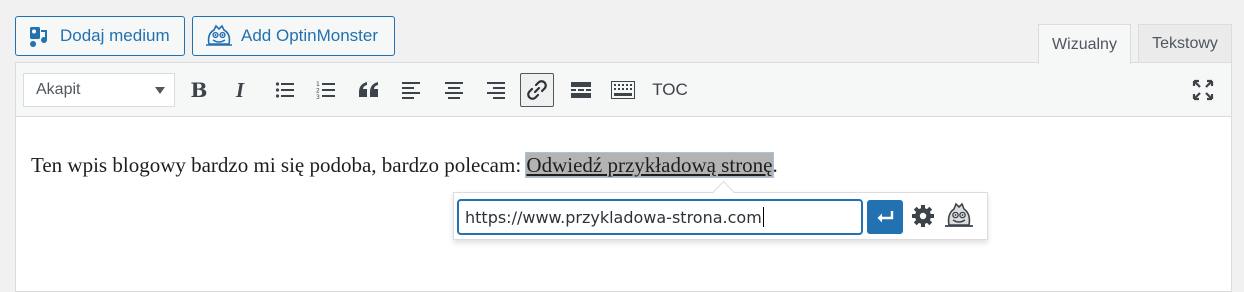 This screenshot has height=292, width=1244. I want to click on selected-link: Odwiedź przykładową stronę, so click(649, 165).